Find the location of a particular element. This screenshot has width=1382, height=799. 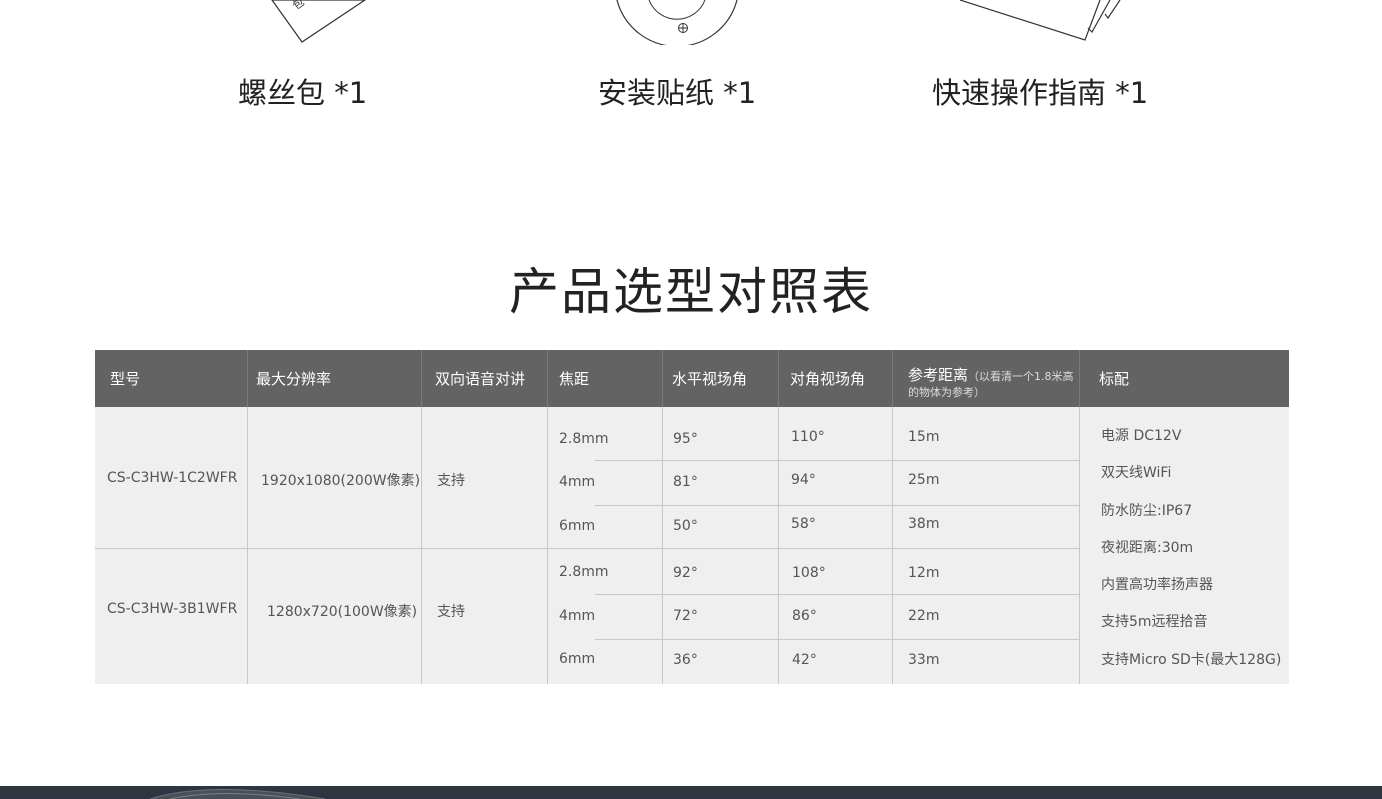

lens-distance: 22m is located at coordinates (924, 616).